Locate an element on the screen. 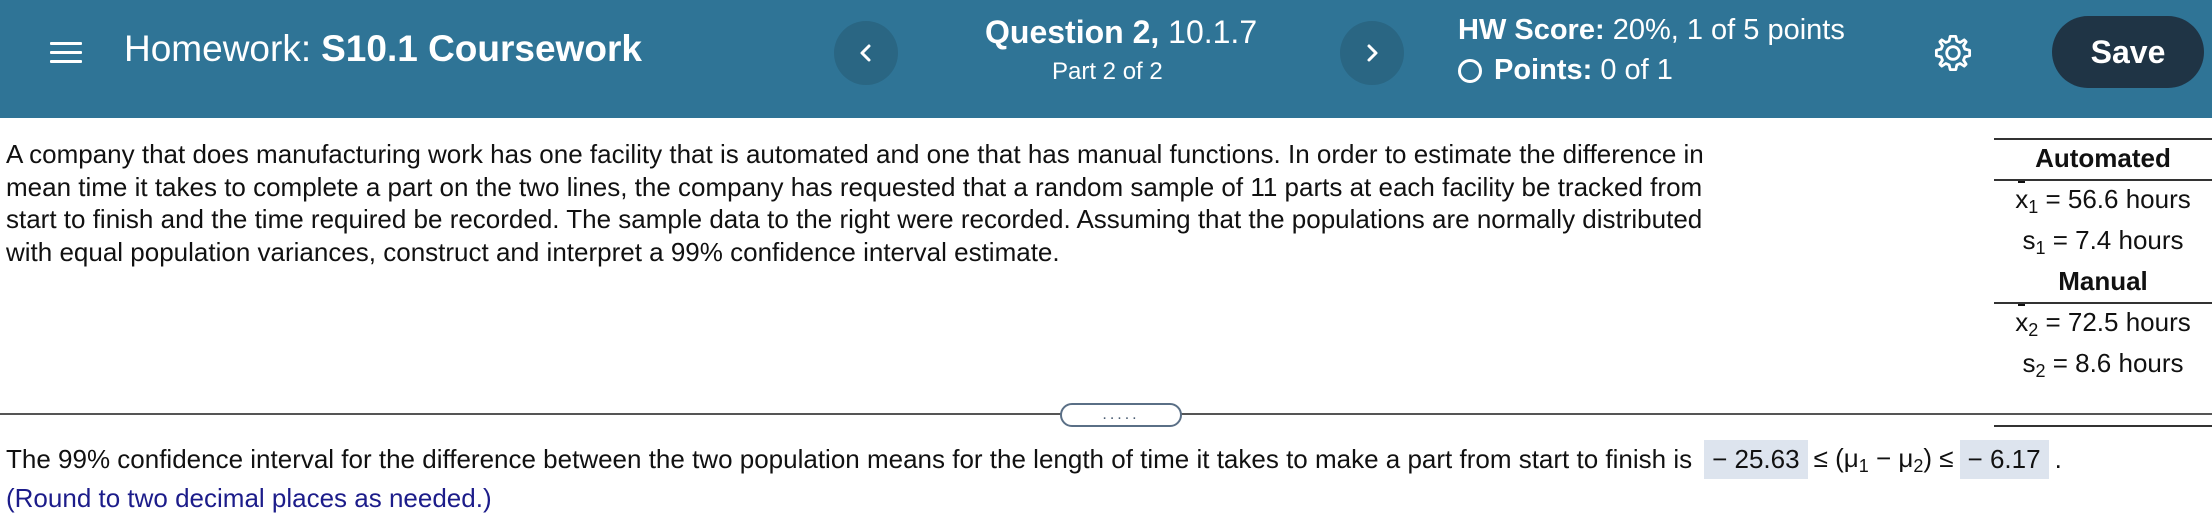  s1-symbol: s is located at coordinates (2029, 240).